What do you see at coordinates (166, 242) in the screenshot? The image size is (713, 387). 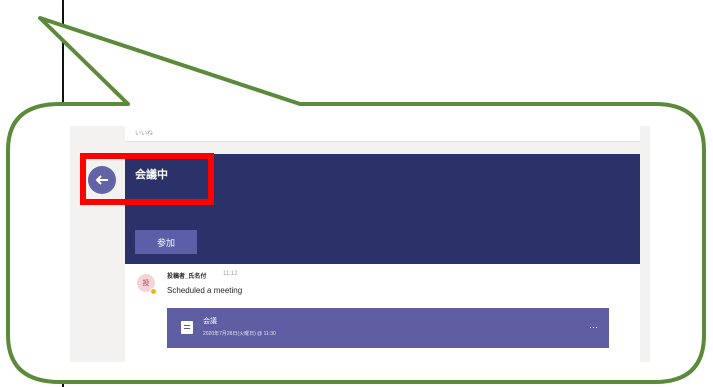 I see `join-button: 参加` at bounding box center [166, 242].